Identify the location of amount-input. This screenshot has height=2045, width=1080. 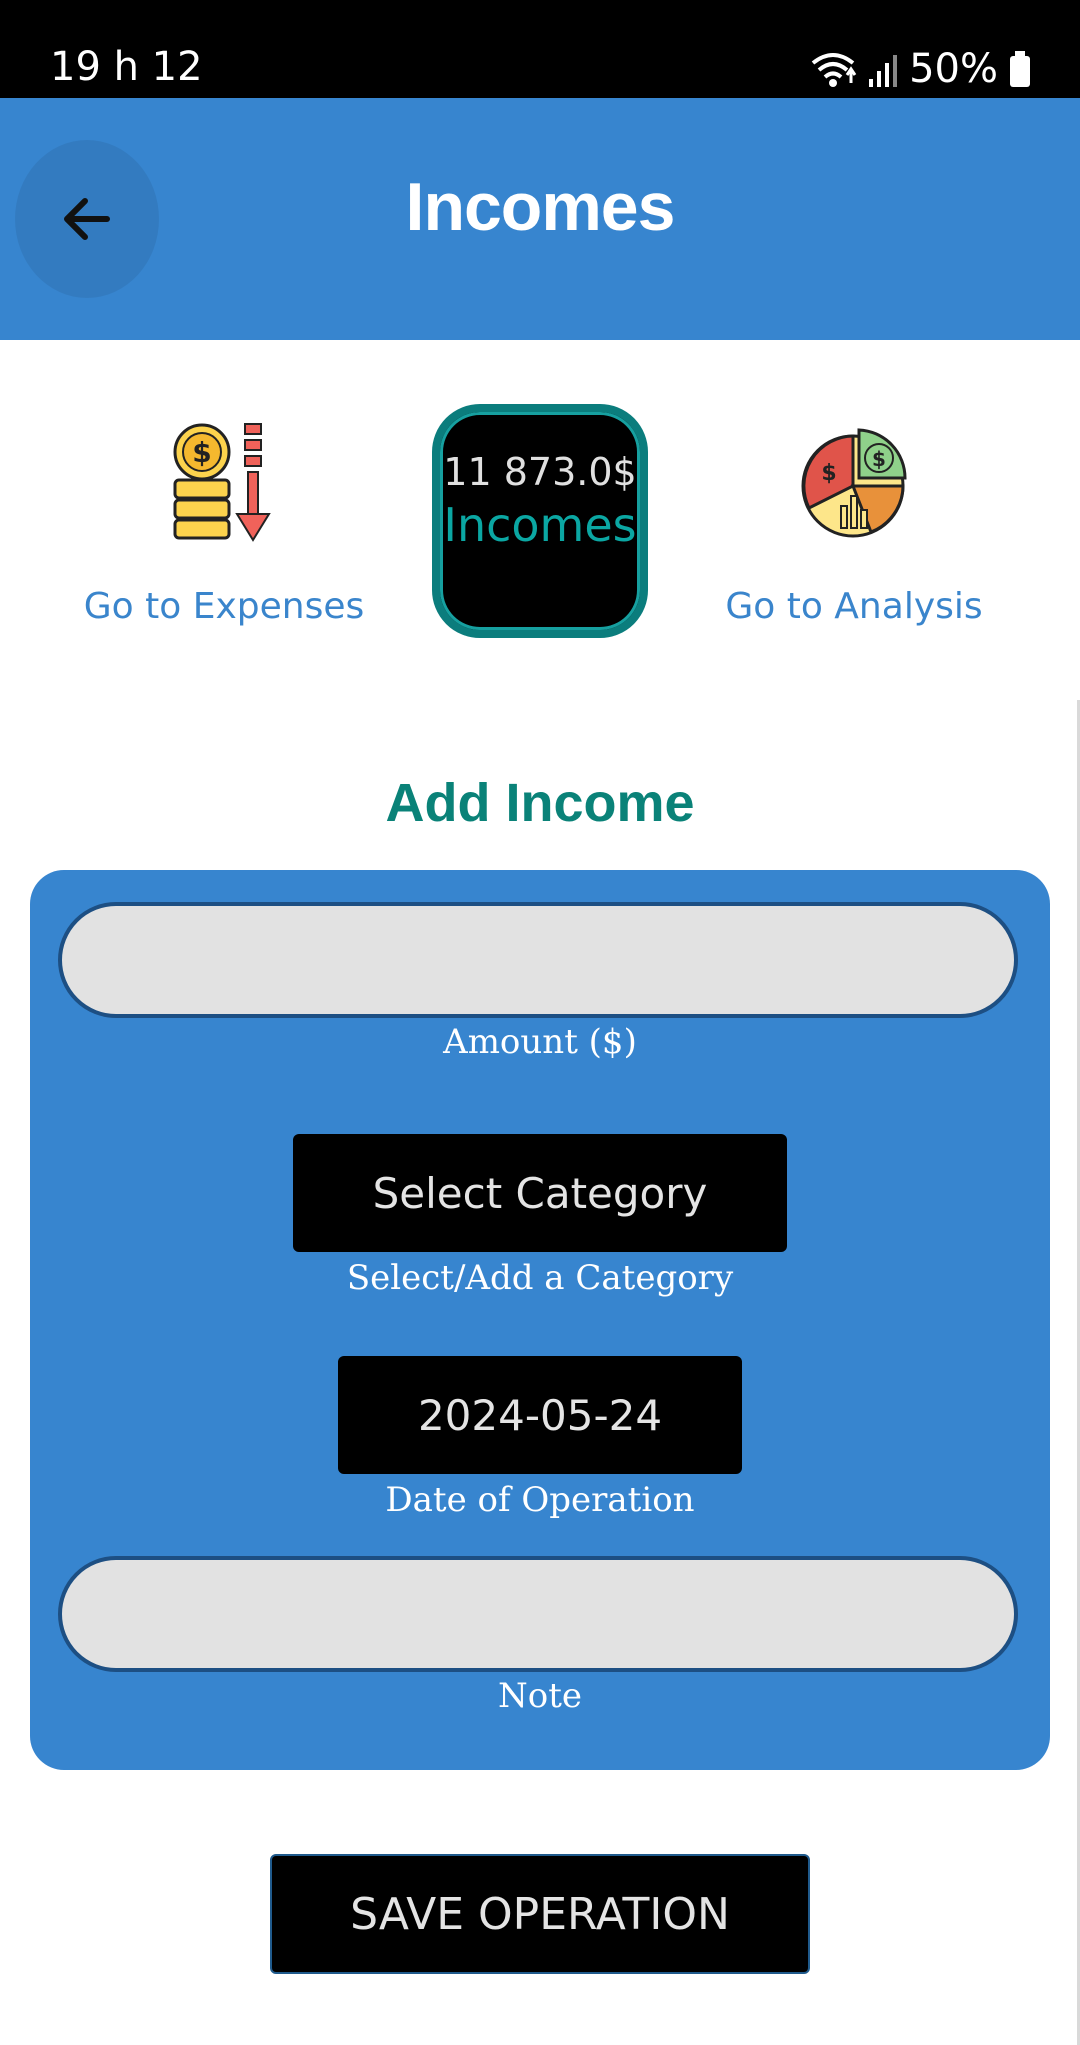
(538, 960).